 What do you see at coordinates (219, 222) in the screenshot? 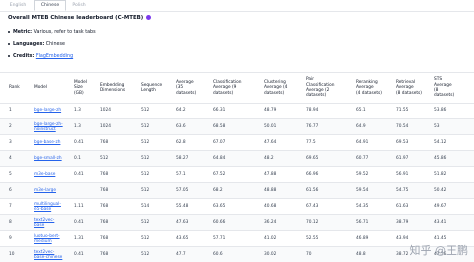
I see `cell-classification: 60.66` at bounding box center [219, 222].